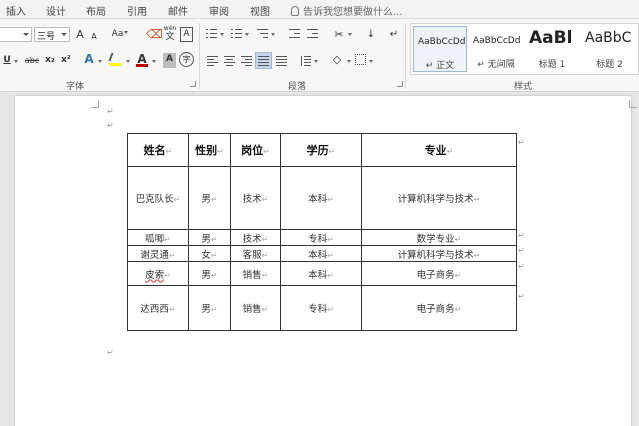 The width and height of the screenshot is (639, 426). I want to click on font-size-combo: 三号, so click(52, 34).